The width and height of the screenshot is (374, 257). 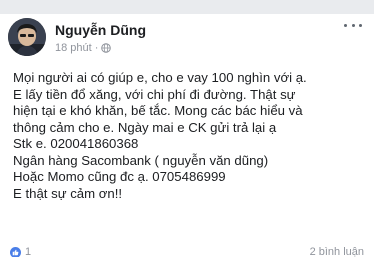 I want to click on author-name: Nguyễn Dũng, so click(x=100, y=30).